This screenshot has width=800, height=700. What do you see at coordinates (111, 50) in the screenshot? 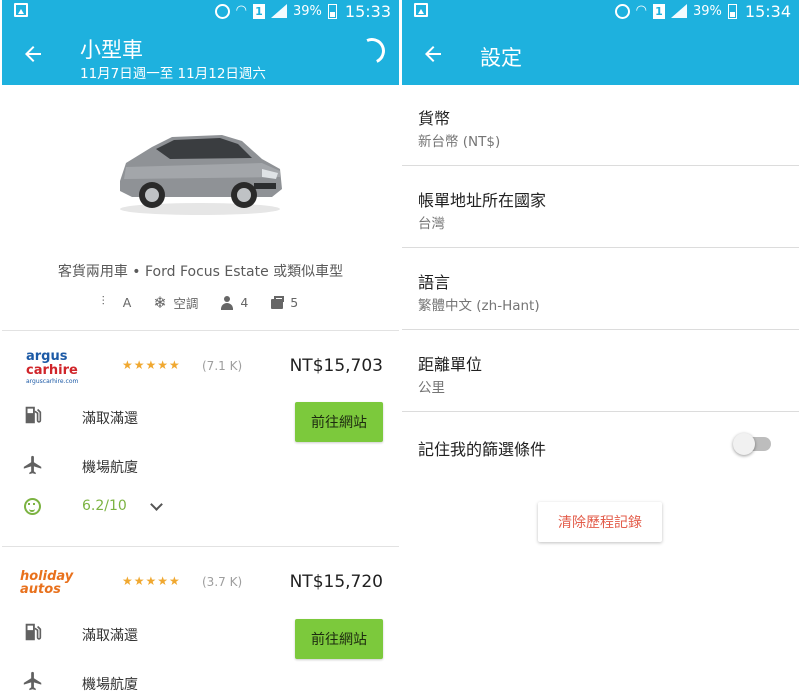
I see `page-title: 小型車` at bounding box center [111, 50].